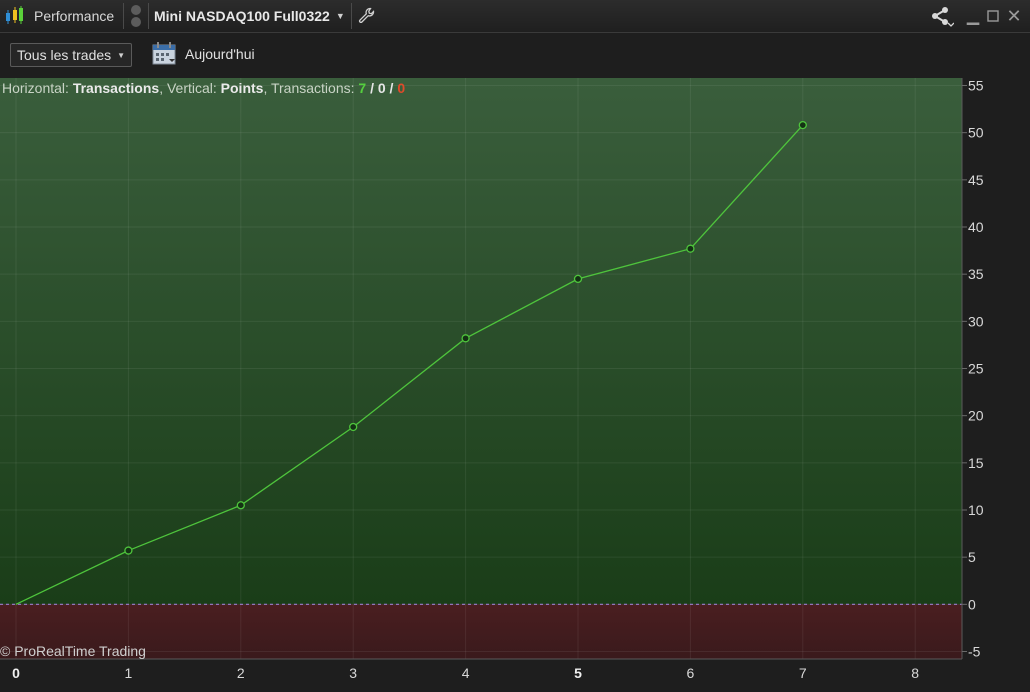 This screenshot has height=692, width=1030. I want to click on vertical-value: Points, so click(242, 88).